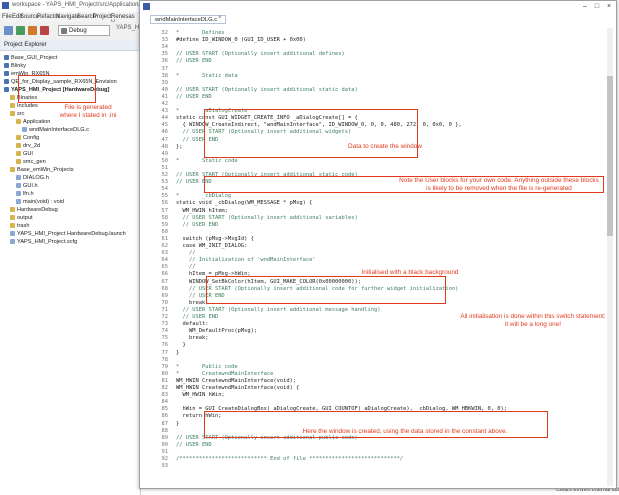  What do you see at coordinates (165, 246) in the screenshot?
I see `line-number: 62` at bounding box center [165, 246].